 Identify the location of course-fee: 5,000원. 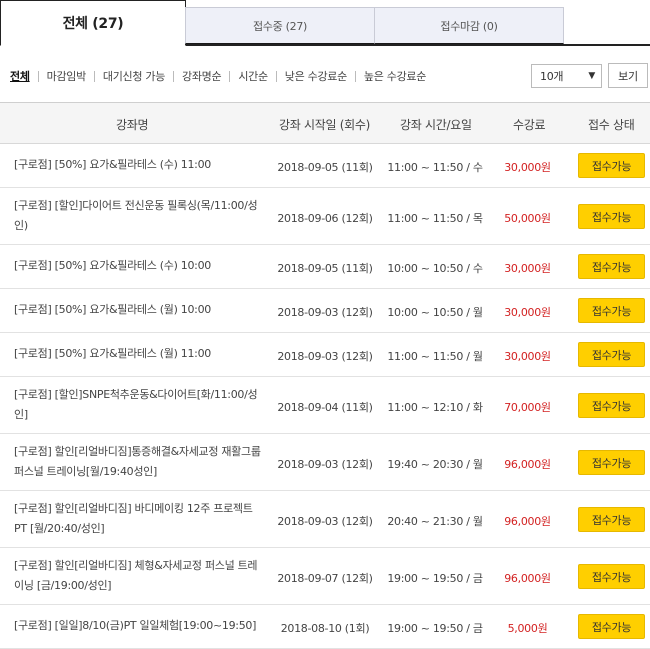
(527, 628).